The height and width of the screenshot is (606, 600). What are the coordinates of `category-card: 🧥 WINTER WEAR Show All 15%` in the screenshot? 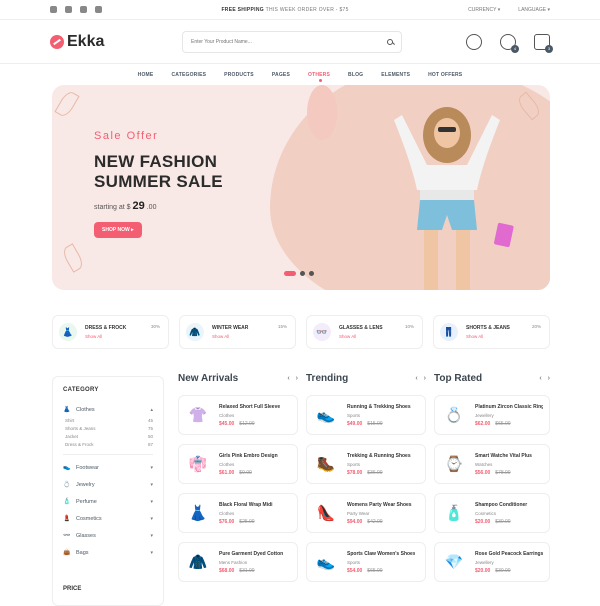 It's located at (237, 332).